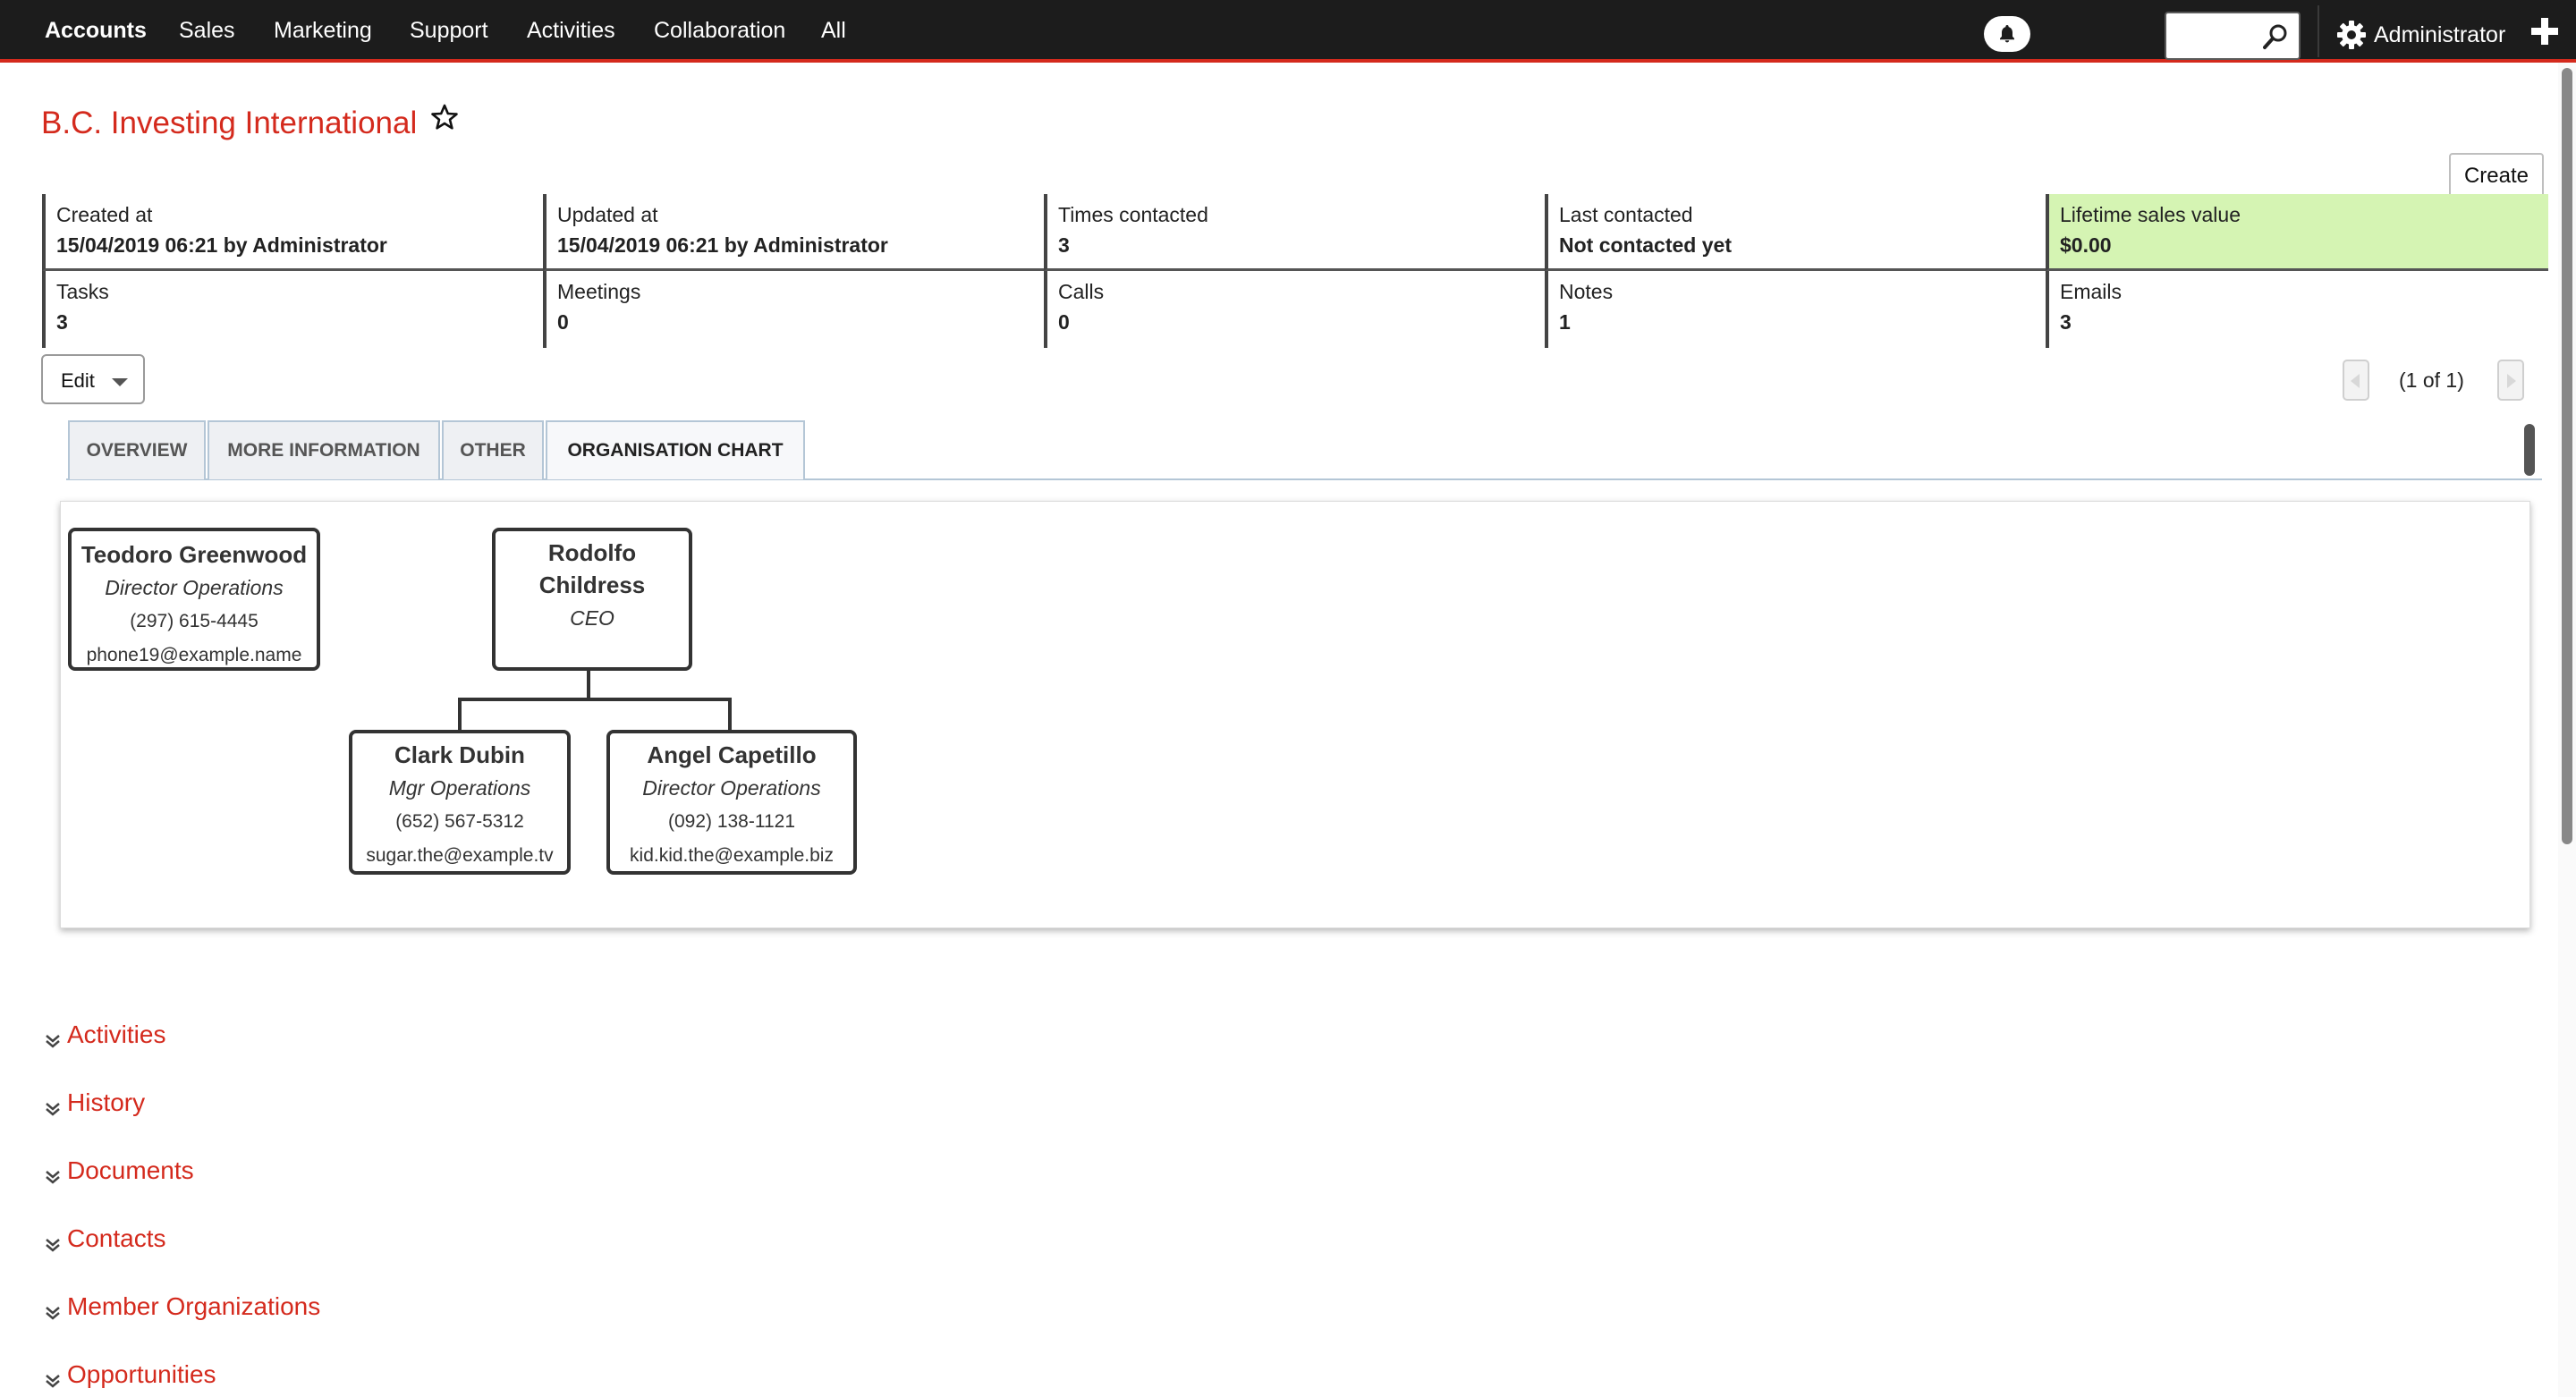 Image resolution: width=2576 pixels, height=1397 pixels. Describe the element at coordinates (1565, 322) in the screenshot. I see `stat-value: 1` at that location.